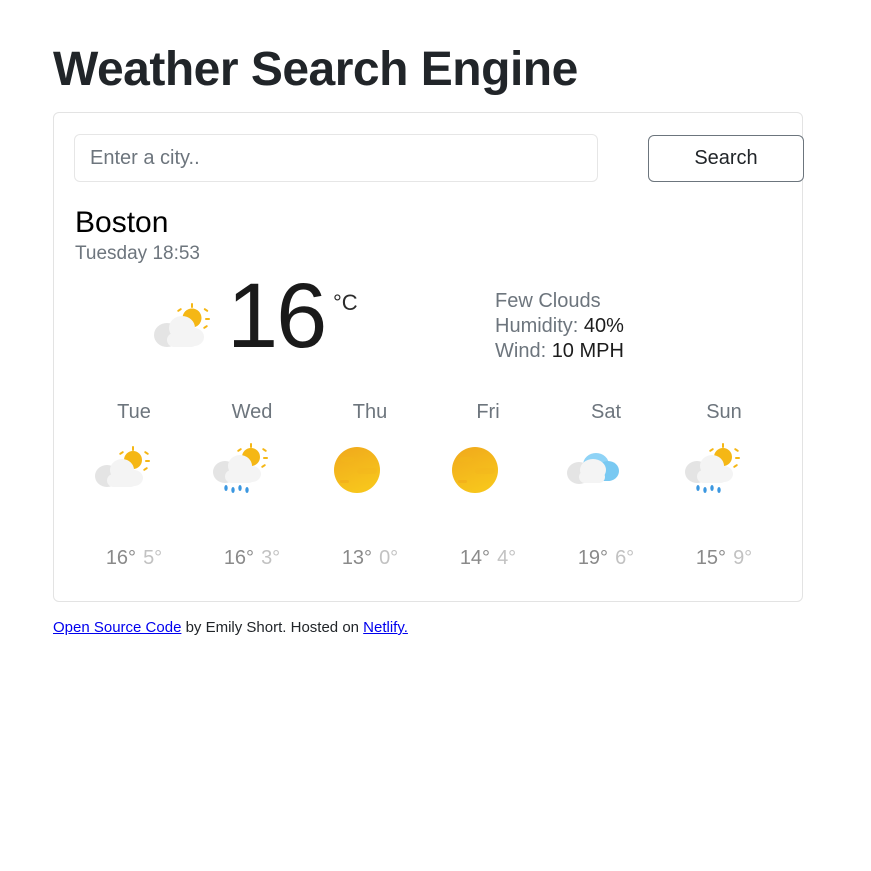 The height and width of the screenshot is (871, 871). What do you see at coordinates (137, 253) in the screenshot?
I see `date-time: Tuesday 18:53` at bounding box center [137, 253].